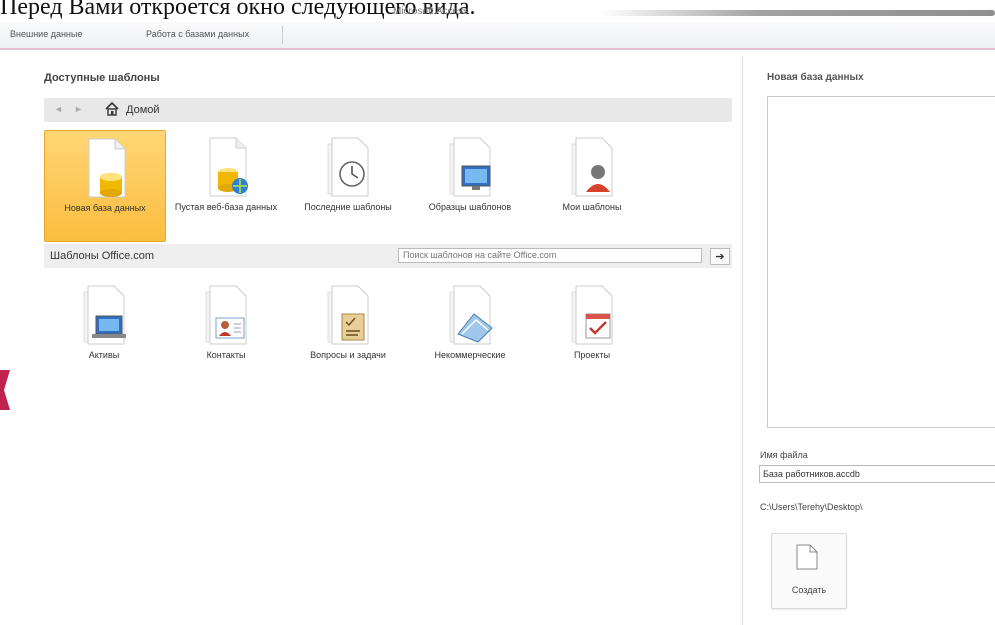 Image resolution: width=995 pixels, height=625 pixels. Describe the element at coordinates (881, 262) in the screenshot. I see `template-preview` at that location.